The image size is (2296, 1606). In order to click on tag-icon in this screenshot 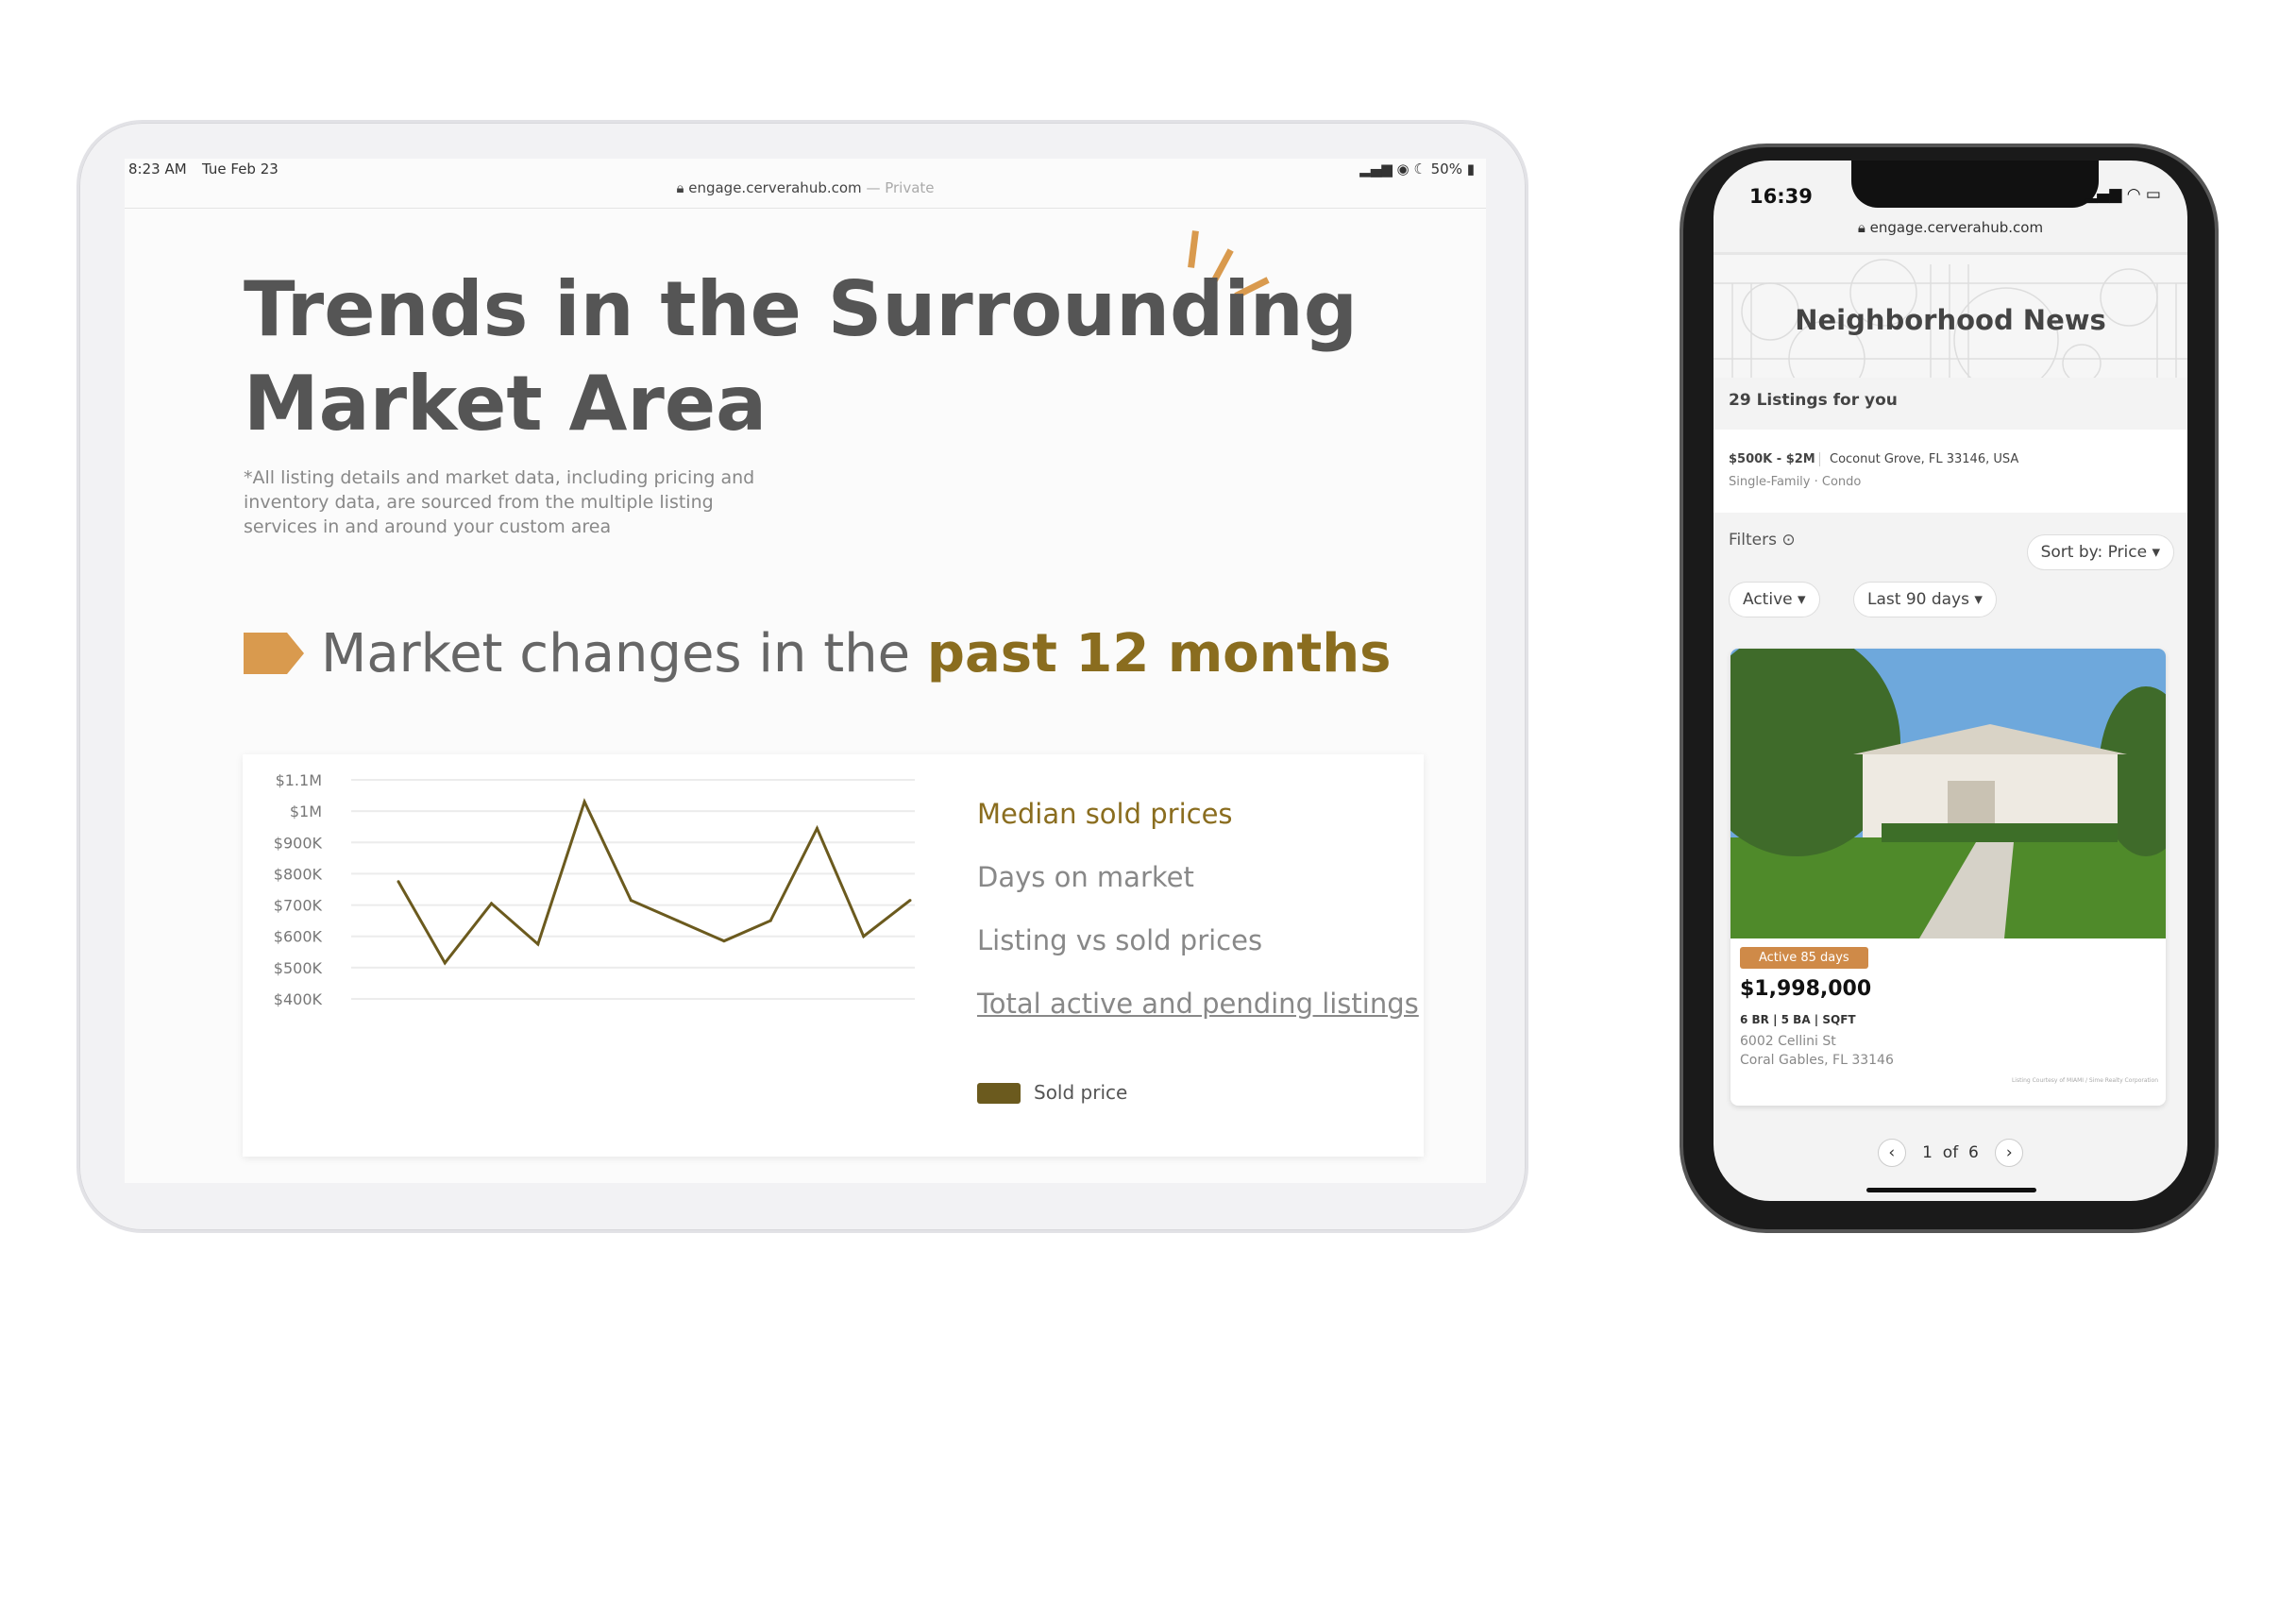, I will do `click(274, 653)`.